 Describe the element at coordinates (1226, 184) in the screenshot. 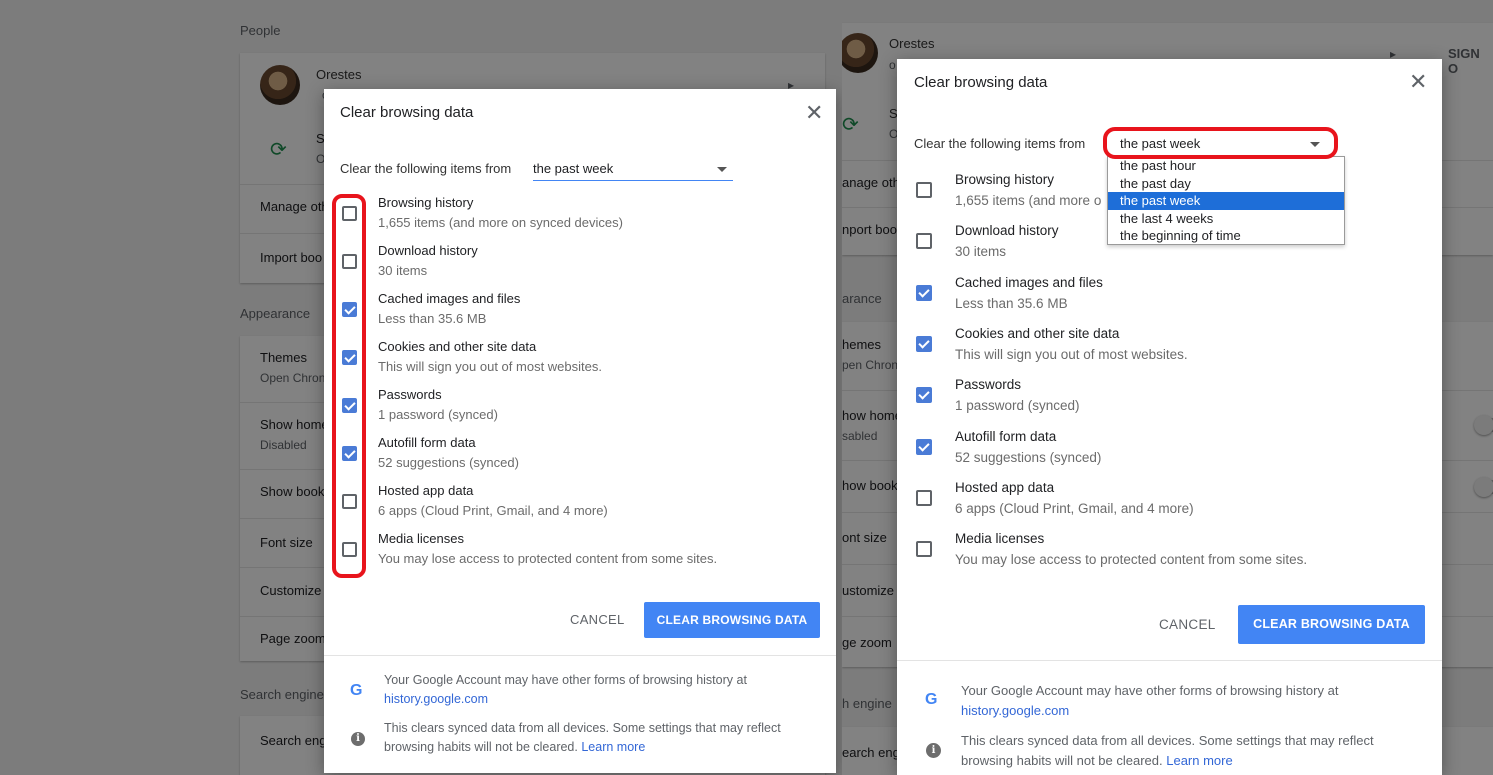

I see `option-past-day: the past day` at that location.